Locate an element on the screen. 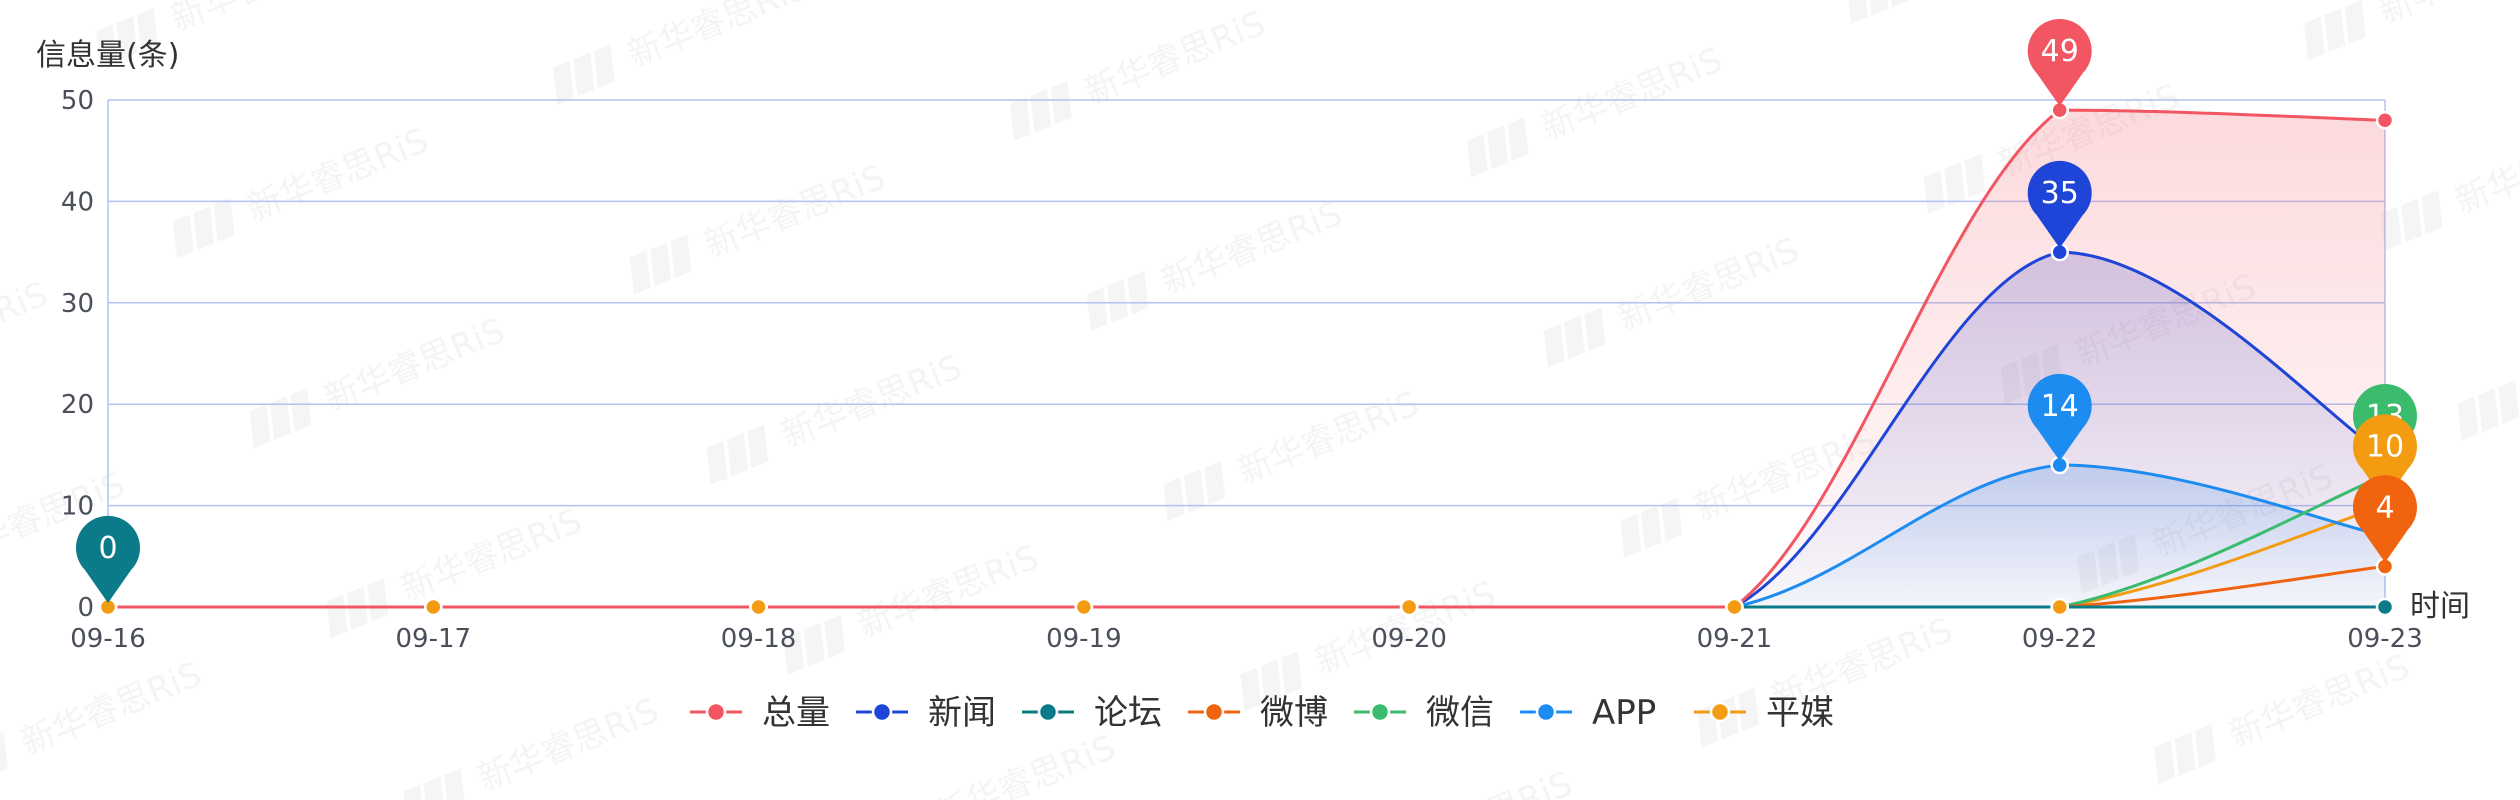 This screenshot has width=2520, height=800. legend-label: 微信 is located at coordinates (1460, 713).